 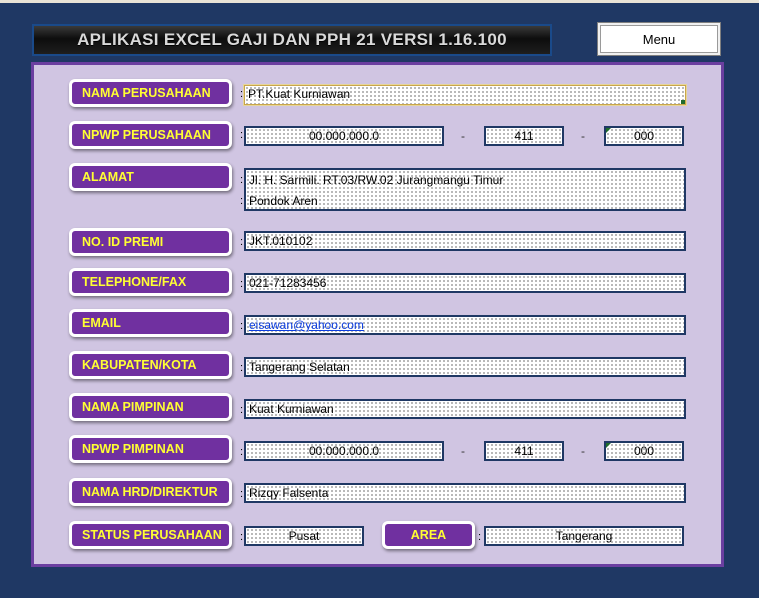 What do you see at coordinates (150, 135) in the screenshot?
I see `company-npwp-label: NPWP PERUSAHAAN` at bounding box center [150, 135].